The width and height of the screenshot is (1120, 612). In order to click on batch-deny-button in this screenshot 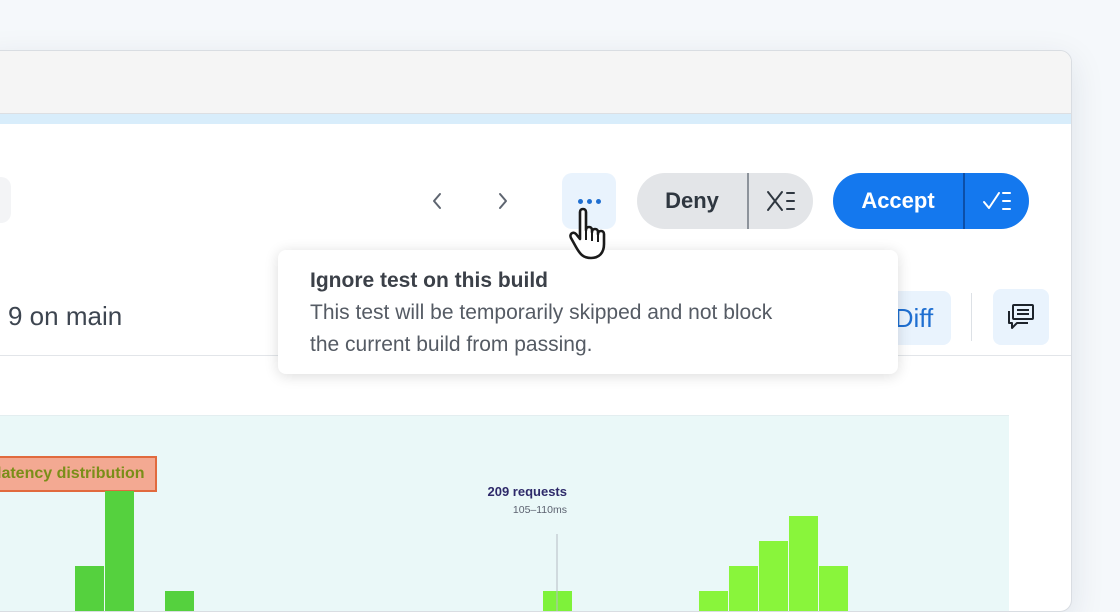, I will do `click(781, 201)`.